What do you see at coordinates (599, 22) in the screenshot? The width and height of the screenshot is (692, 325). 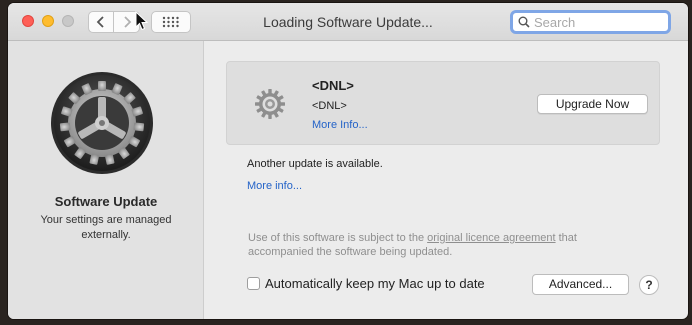 I see `search-input` at bounding box center [599, 22].